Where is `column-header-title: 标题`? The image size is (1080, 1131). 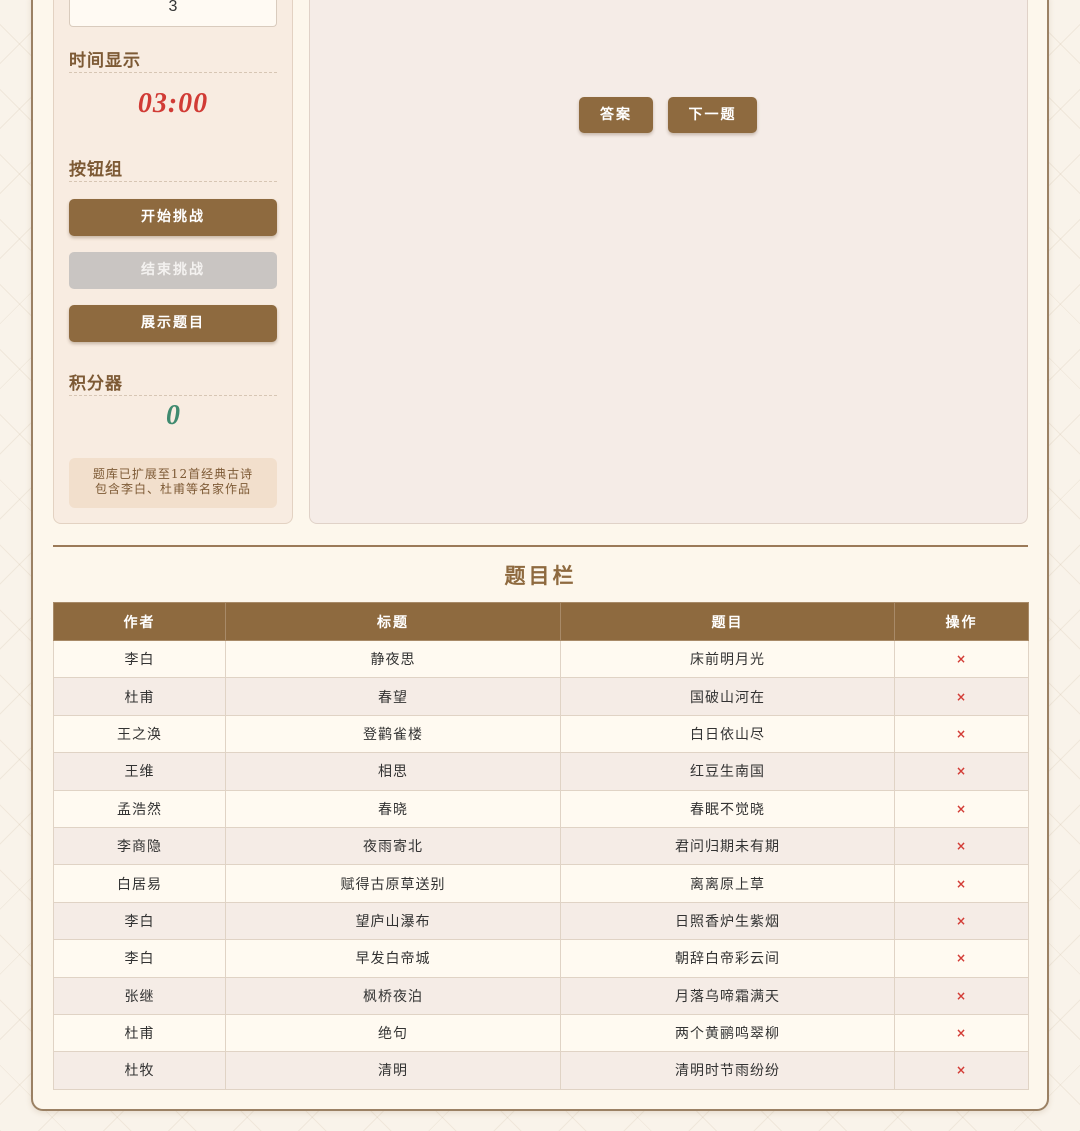 column-header-title: 标题 is located at coordinates (393, 621).